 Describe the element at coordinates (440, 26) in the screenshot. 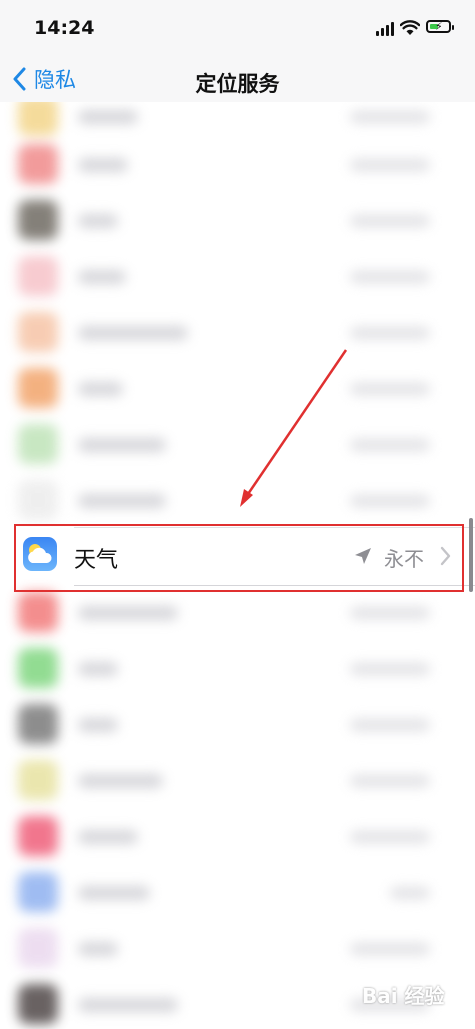

I see `battery-icon: ⚡` at that location.